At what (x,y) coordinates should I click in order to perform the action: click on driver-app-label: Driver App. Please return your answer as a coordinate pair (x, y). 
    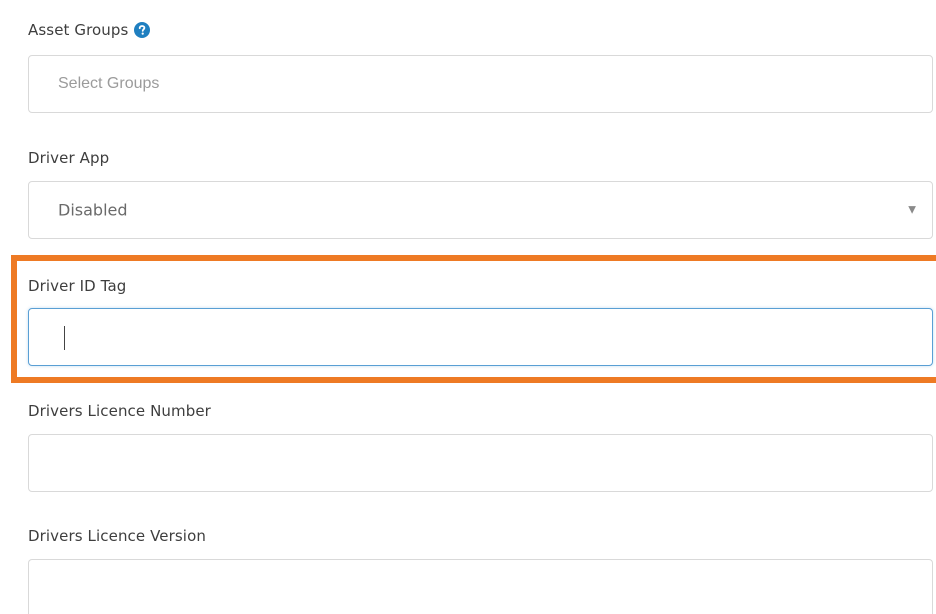
    Looking at the image, I should click on (69, 158).